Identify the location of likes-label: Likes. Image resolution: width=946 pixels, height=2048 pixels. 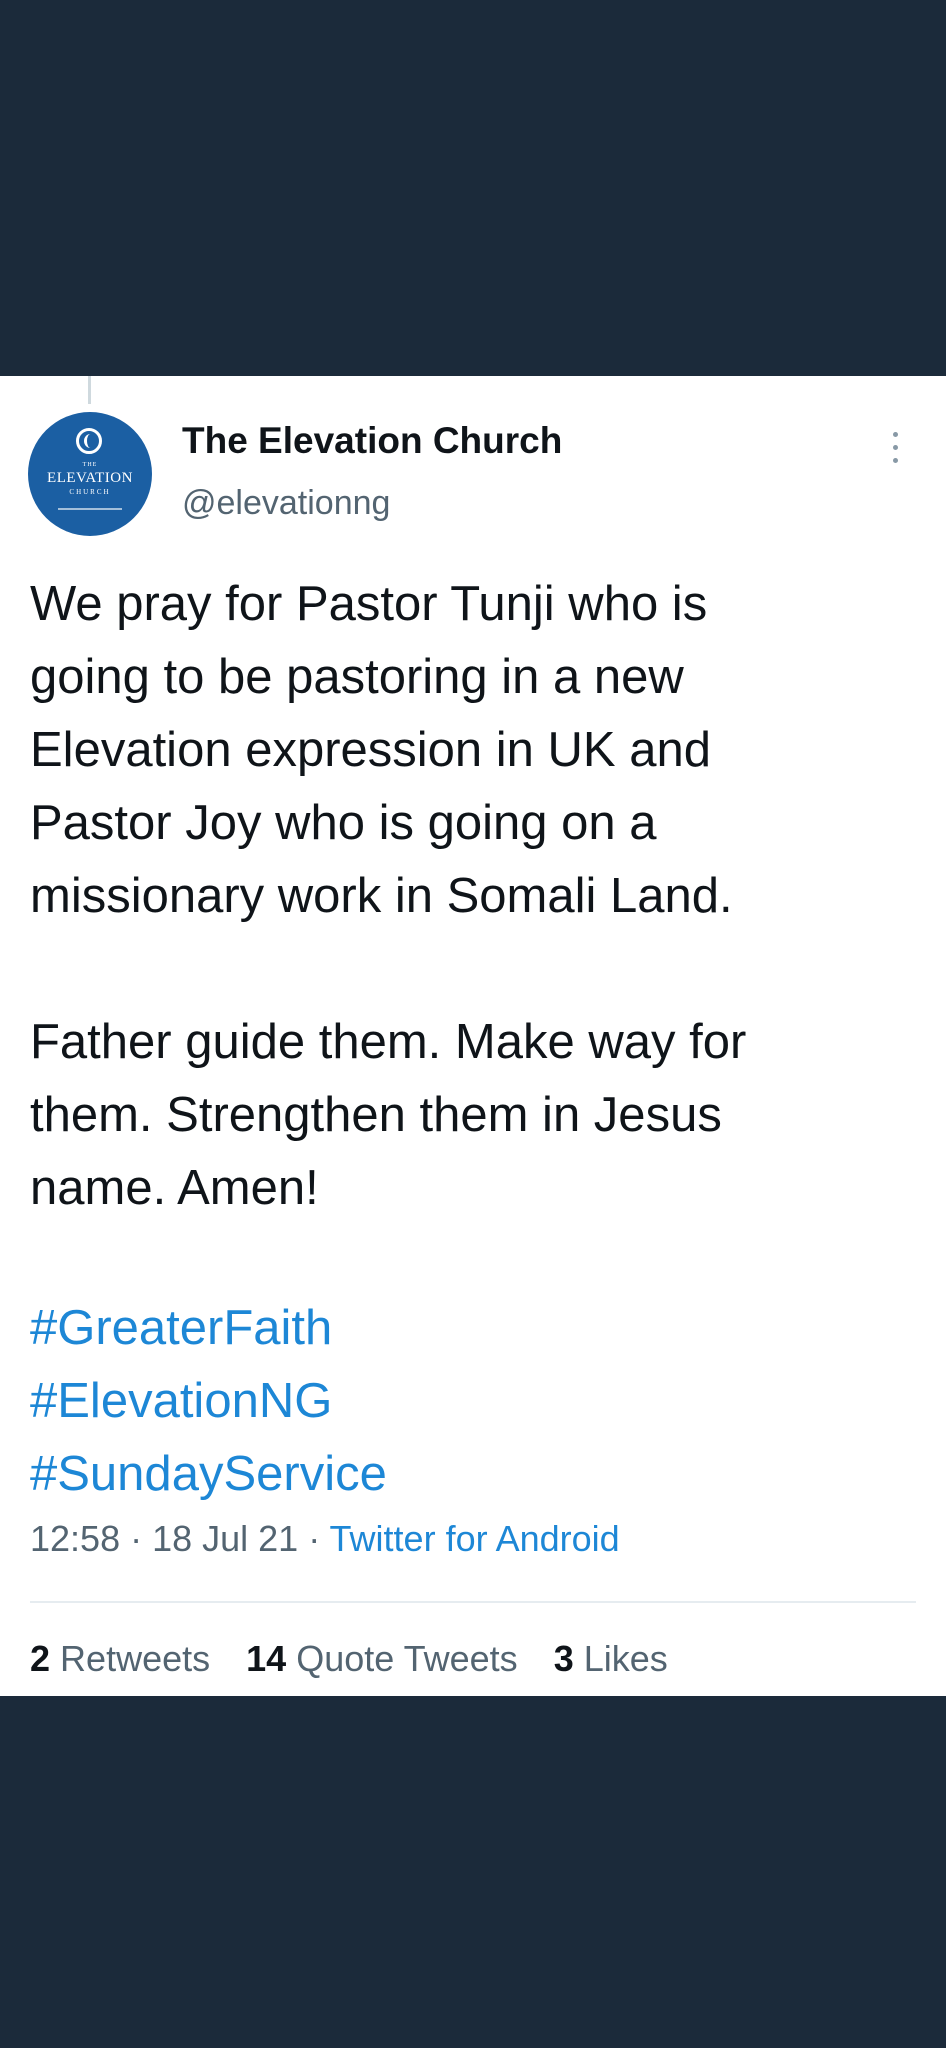
(625, 1658).